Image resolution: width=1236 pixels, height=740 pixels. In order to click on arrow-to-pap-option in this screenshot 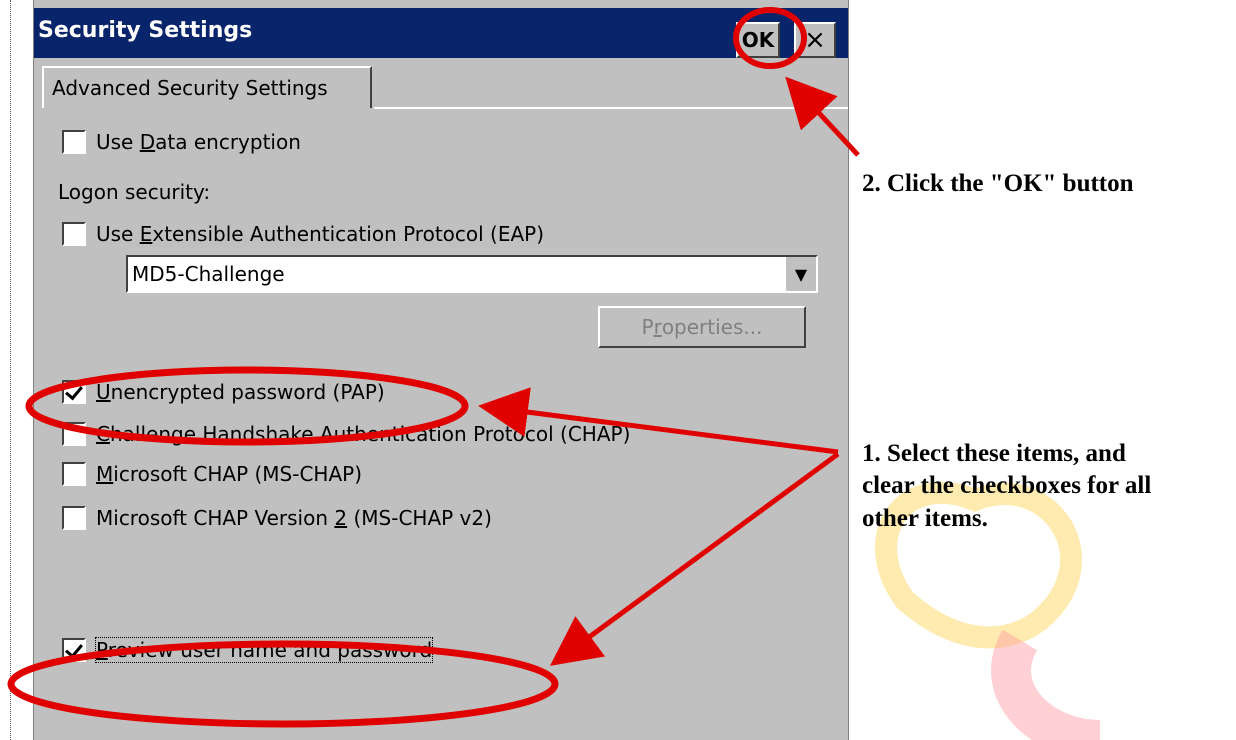, I will do `click(658, 421)`.